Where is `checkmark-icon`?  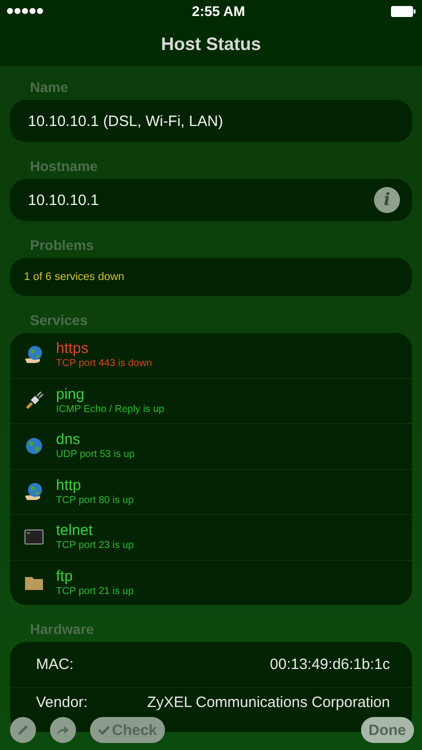
checkmark-icon is located at coordinates (104, 730).